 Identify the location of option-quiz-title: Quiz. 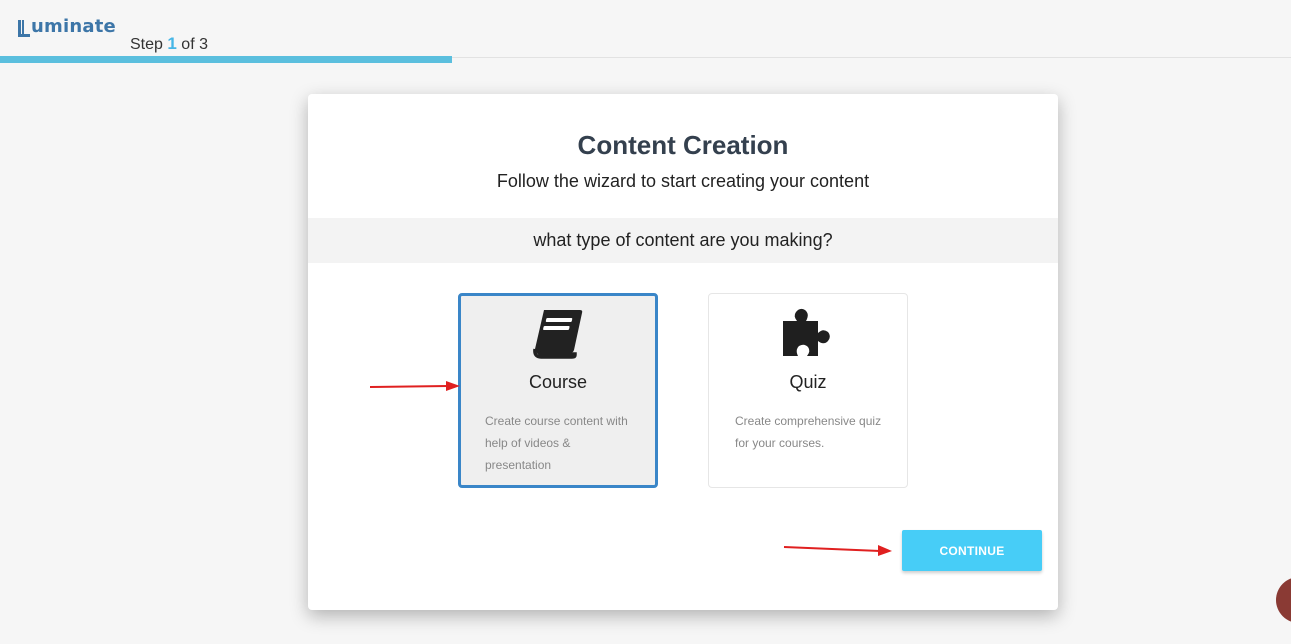
(808, 382).